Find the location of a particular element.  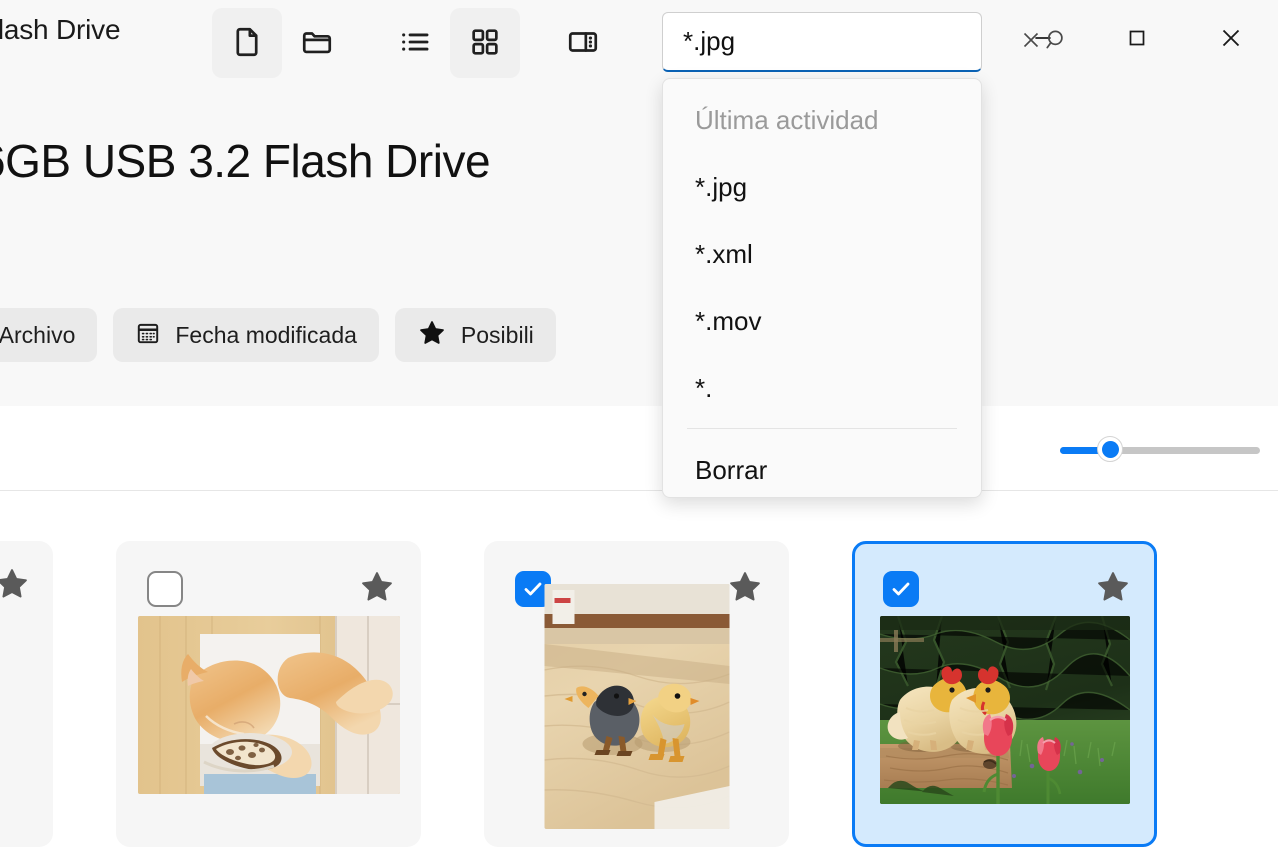

chip-date-modified: Fecha modificada is located at coordinates (246, 335).